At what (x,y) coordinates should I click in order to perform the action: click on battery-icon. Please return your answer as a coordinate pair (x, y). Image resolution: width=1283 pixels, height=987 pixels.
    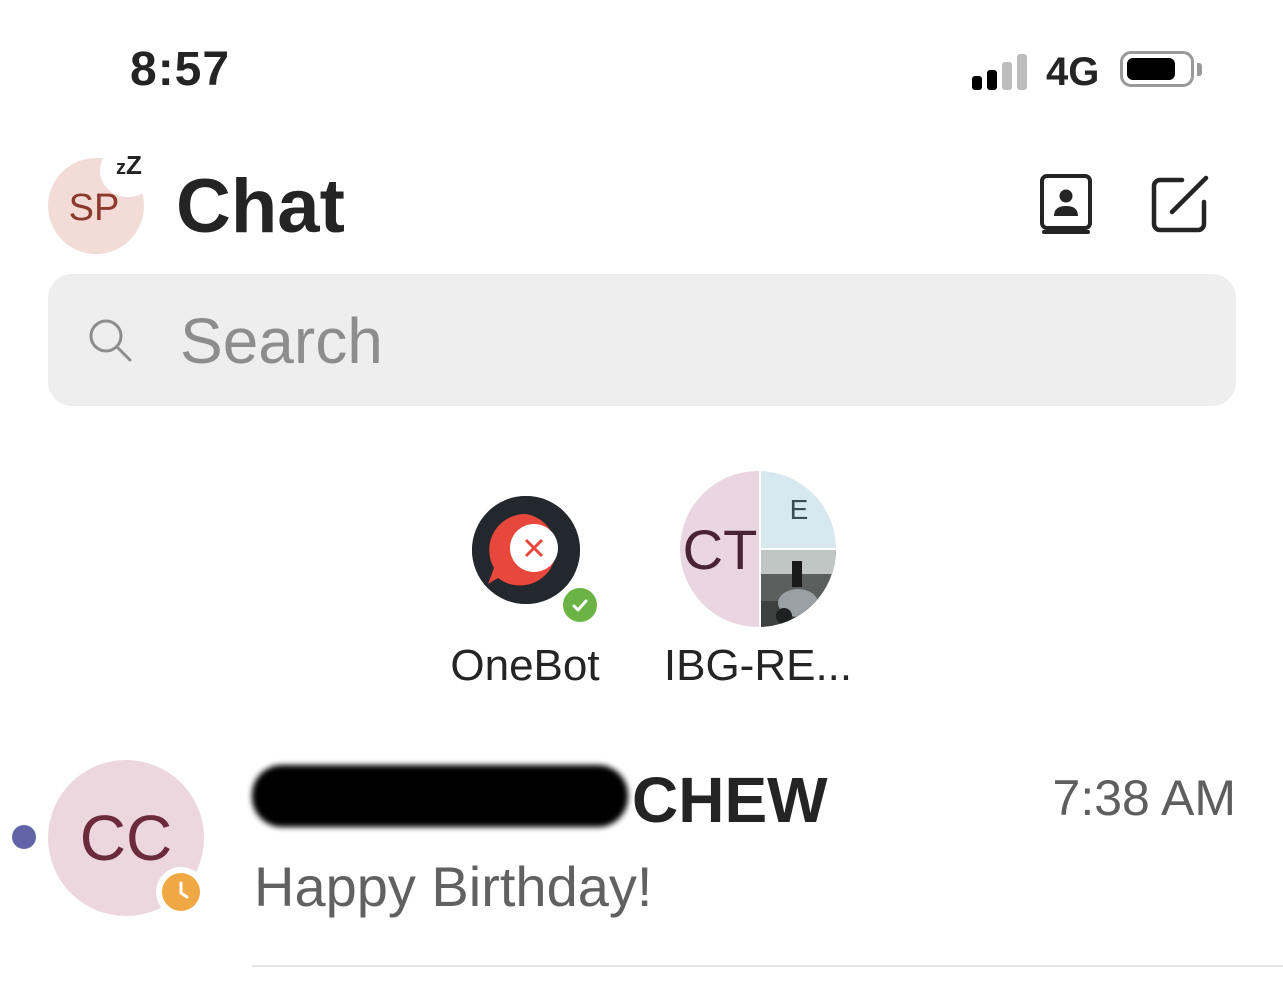
    Looking at the image, I should click on (1157, 69).